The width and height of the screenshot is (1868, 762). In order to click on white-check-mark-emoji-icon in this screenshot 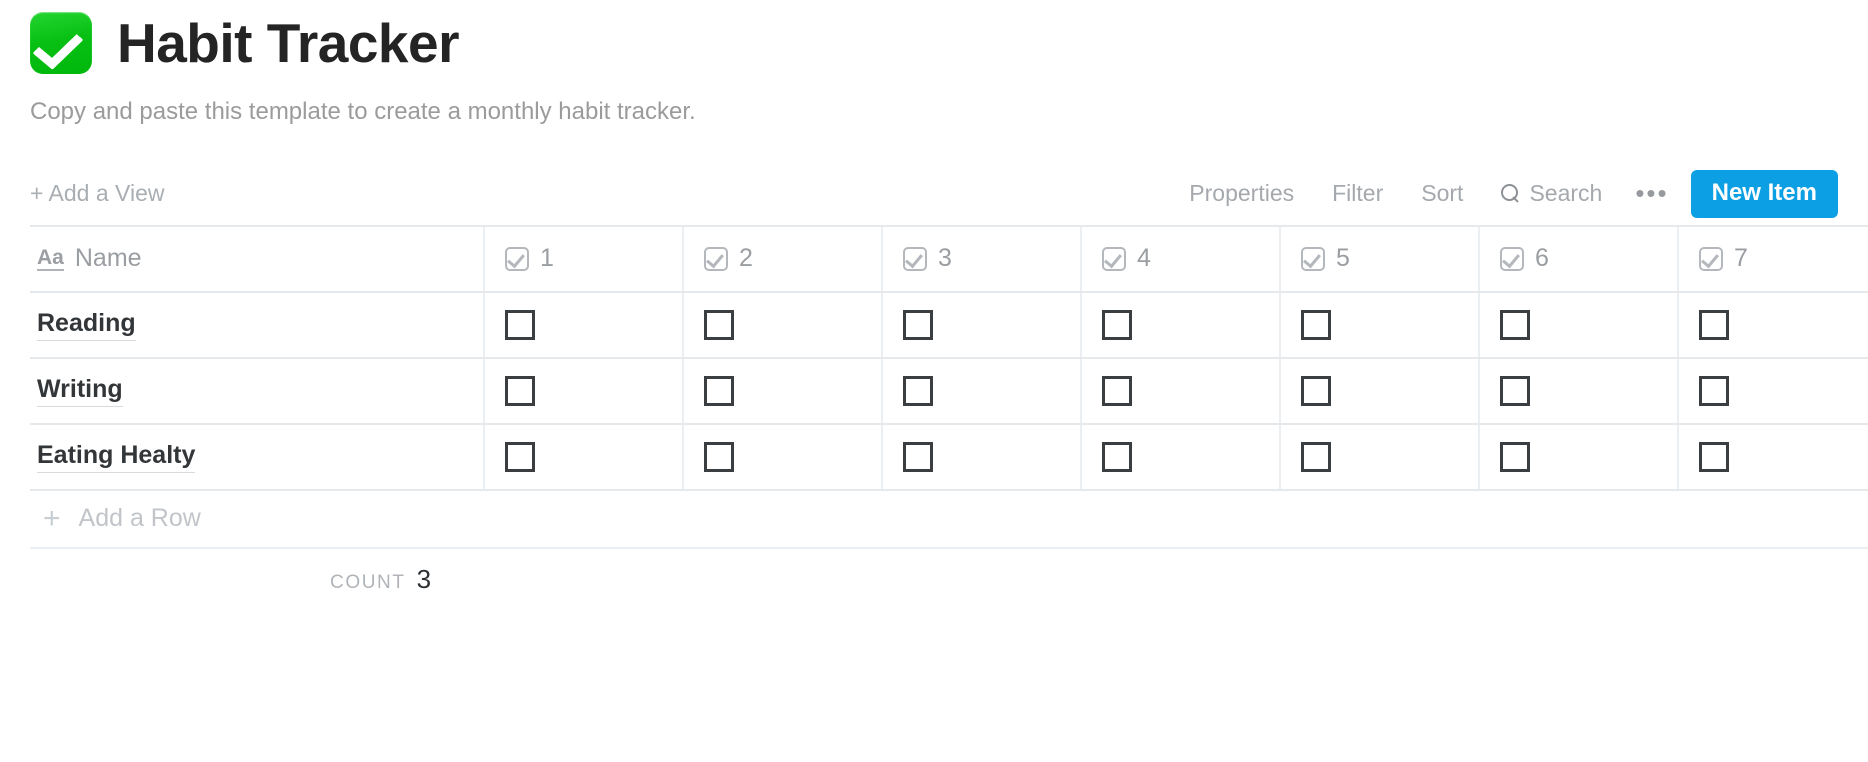, I will do `click(61, 43)`.